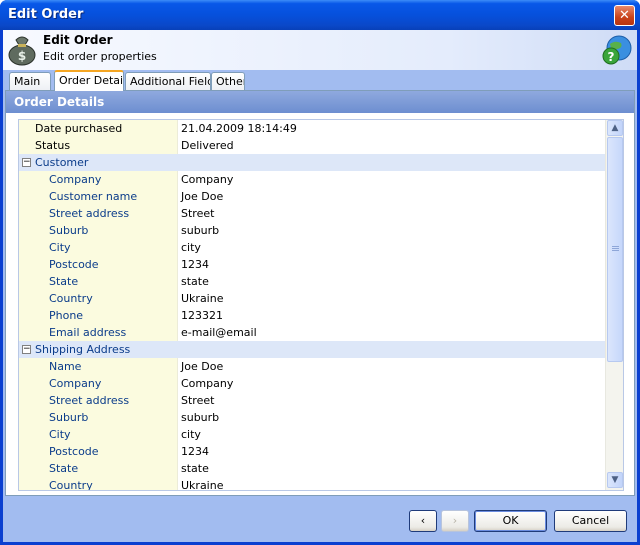 The height and width of the screenshot is (545, 640). I want to click on vertical-scrollbar: ▲ ▼, so click(614, 305).